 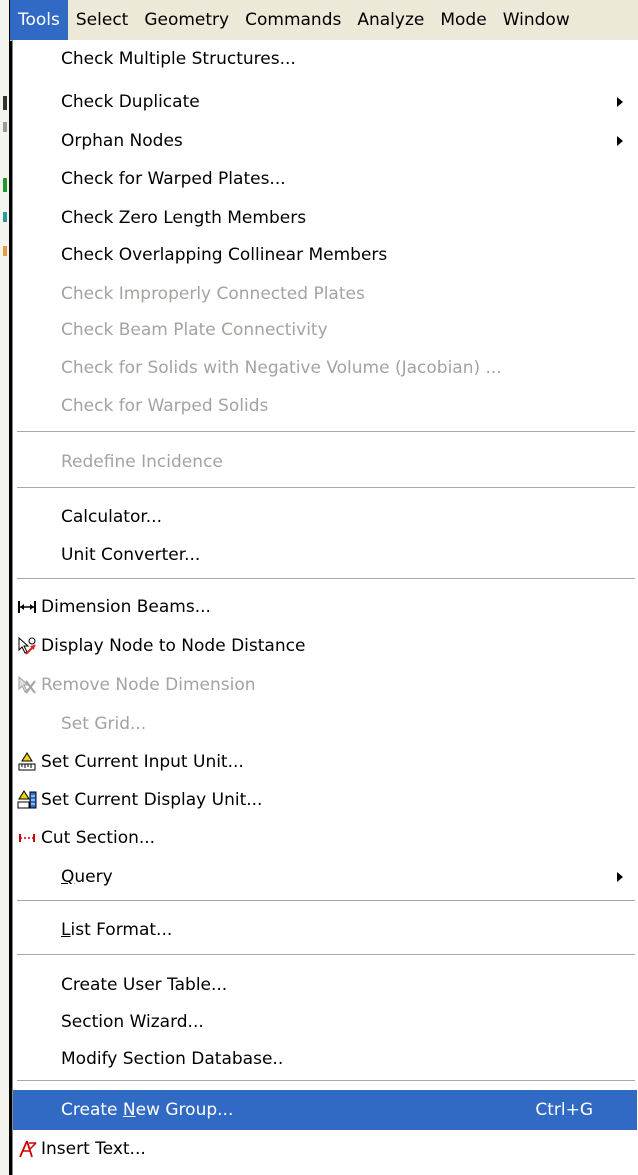 I want to click on menu-item-label: Display Node to Node Distance, so click(x=173, y=646).